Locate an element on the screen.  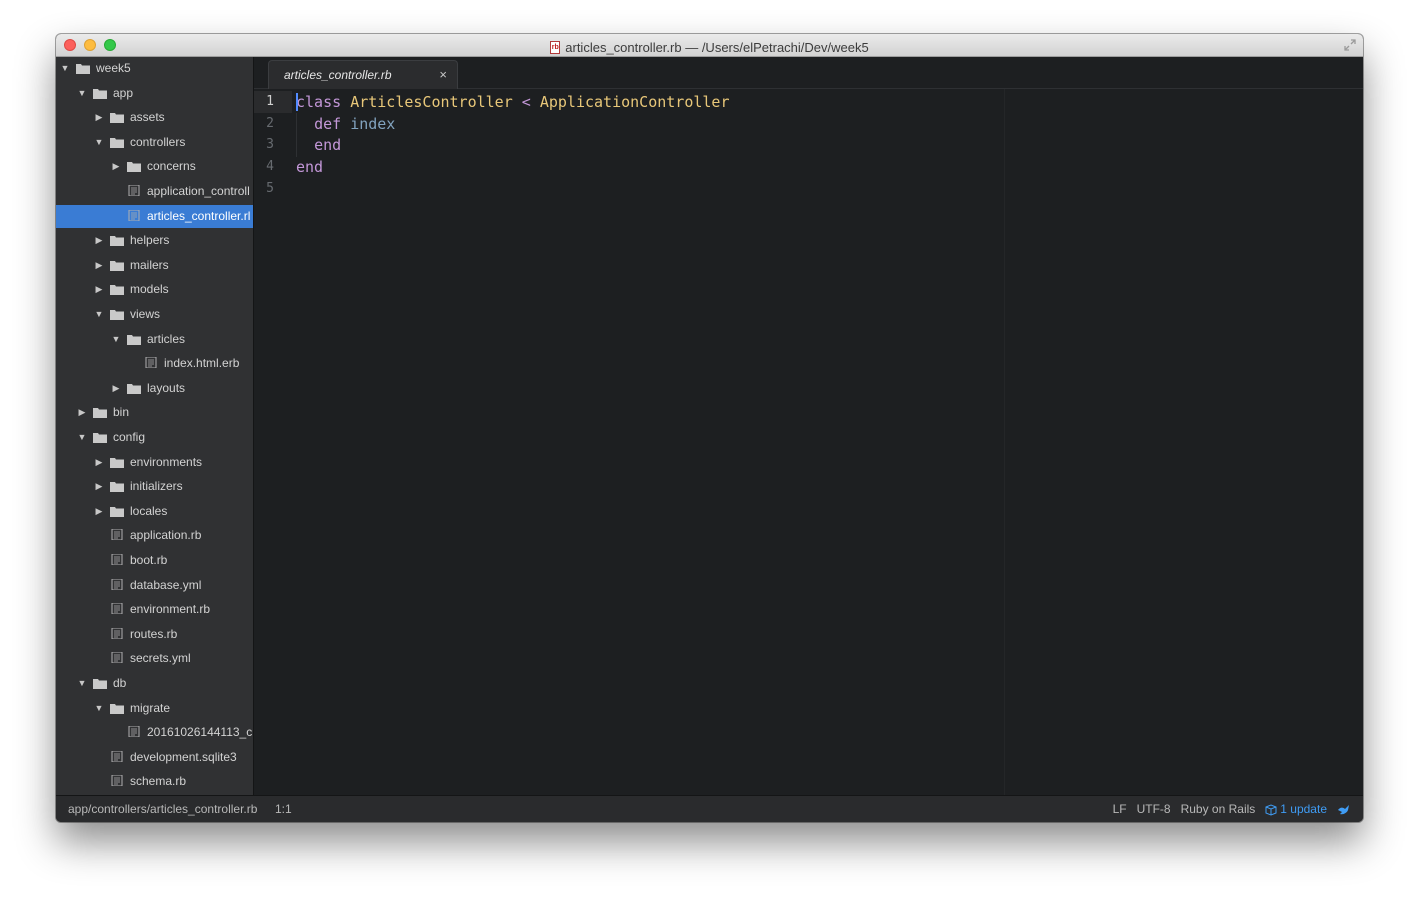
tree-folder: ▶ assets is located at coordinates (154, 117).